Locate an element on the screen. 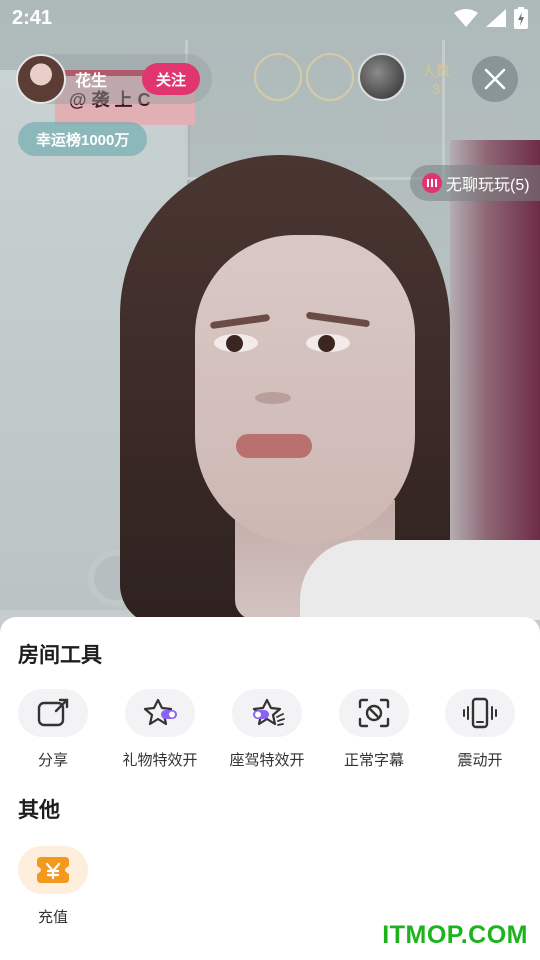 Image resolution: width=540 pixels, height=960 pixels. share-icon is located at coordinates (53, 712).